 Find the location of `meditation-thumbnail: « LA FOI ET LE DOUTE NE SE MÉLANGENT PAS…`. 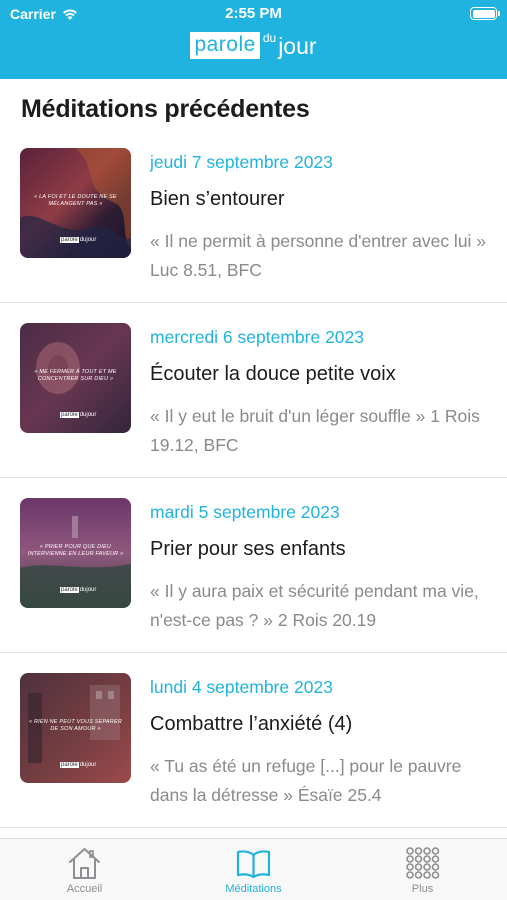

meditation-thumbnail: « LA FOI ET LE DOUTE NE SE MÉLANGENT PAS… is located at coordinates (75, 203).